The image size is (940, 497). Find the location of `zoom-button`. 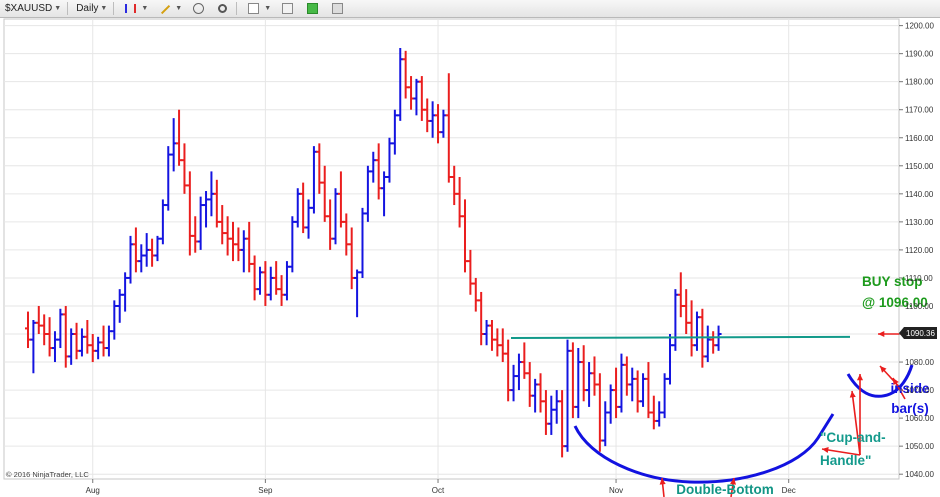

zoom-button is located at coordinates (222, 9).